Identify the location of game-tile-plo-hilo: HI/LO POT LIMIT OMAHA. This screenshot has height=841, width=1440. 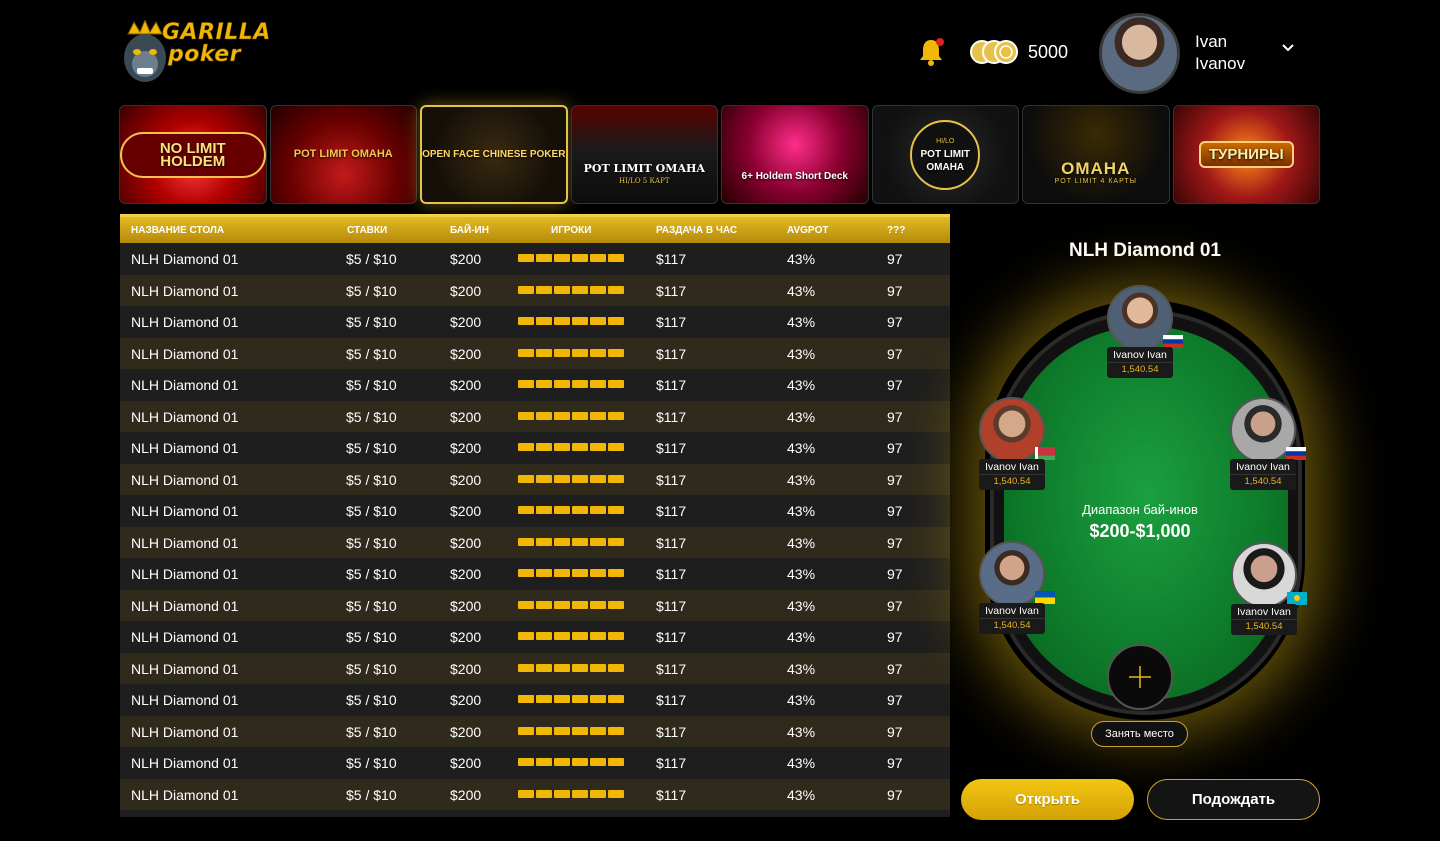
(945, 154).